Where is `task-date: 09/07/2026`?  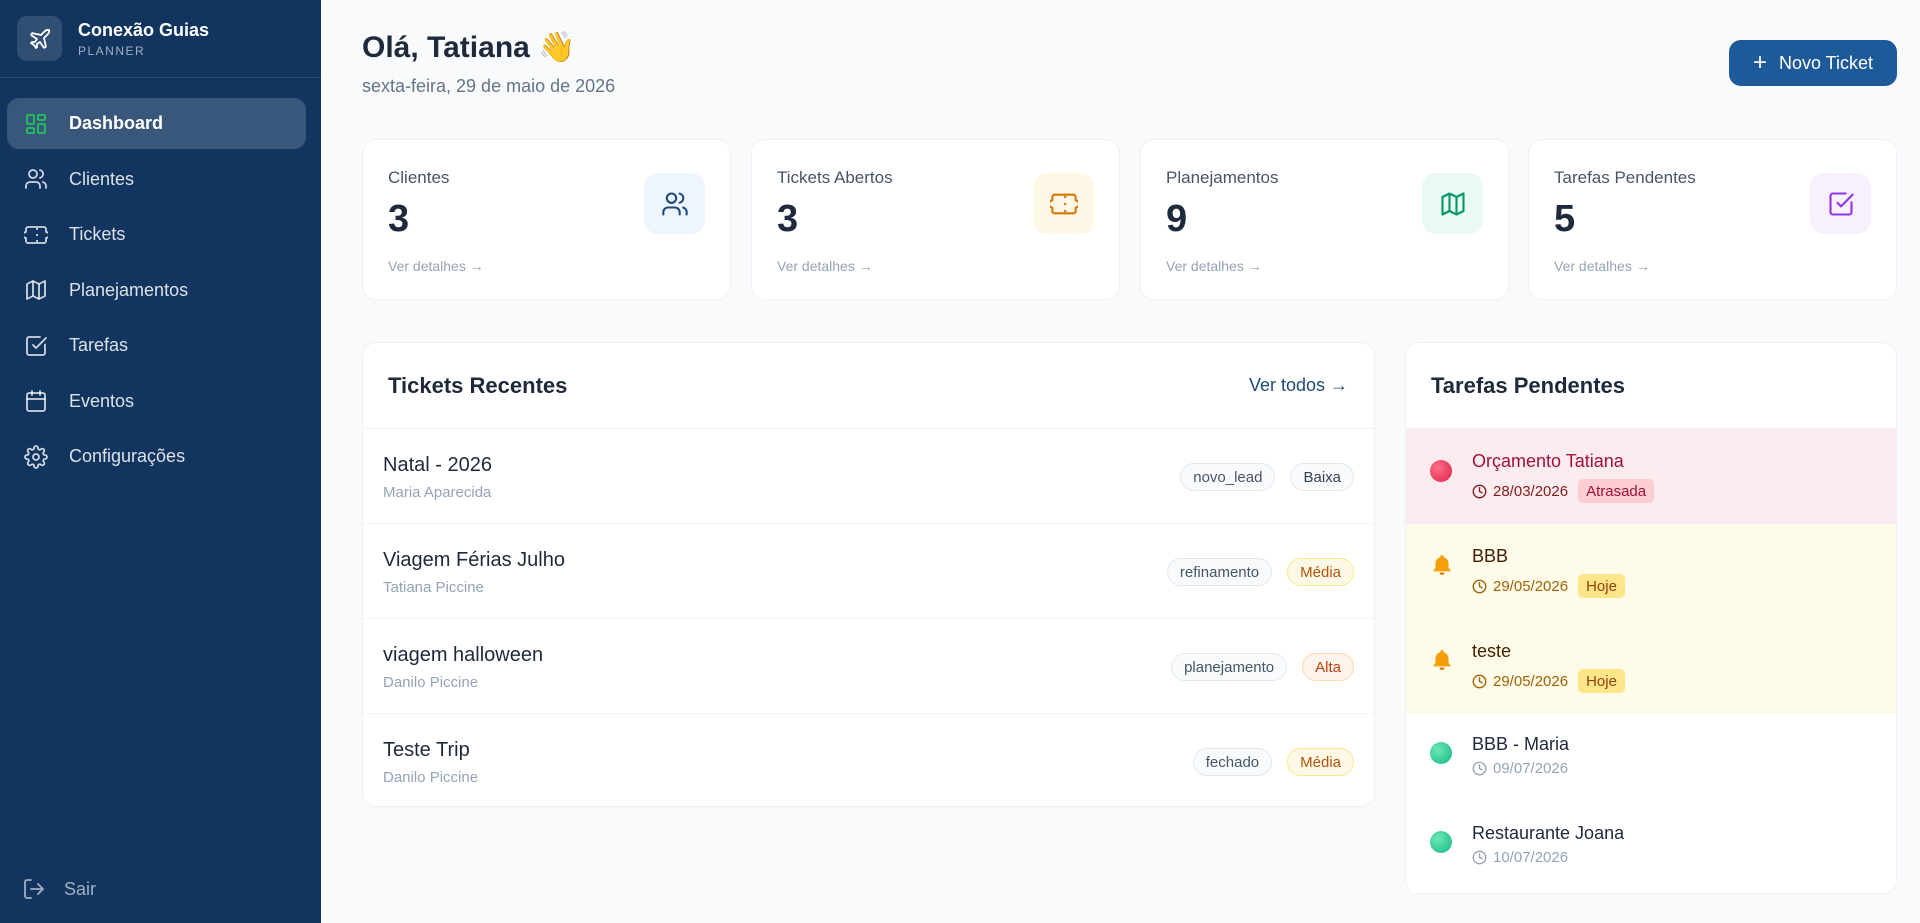
task-date: 09/07/2026 is located at coordinates (1531, 768).